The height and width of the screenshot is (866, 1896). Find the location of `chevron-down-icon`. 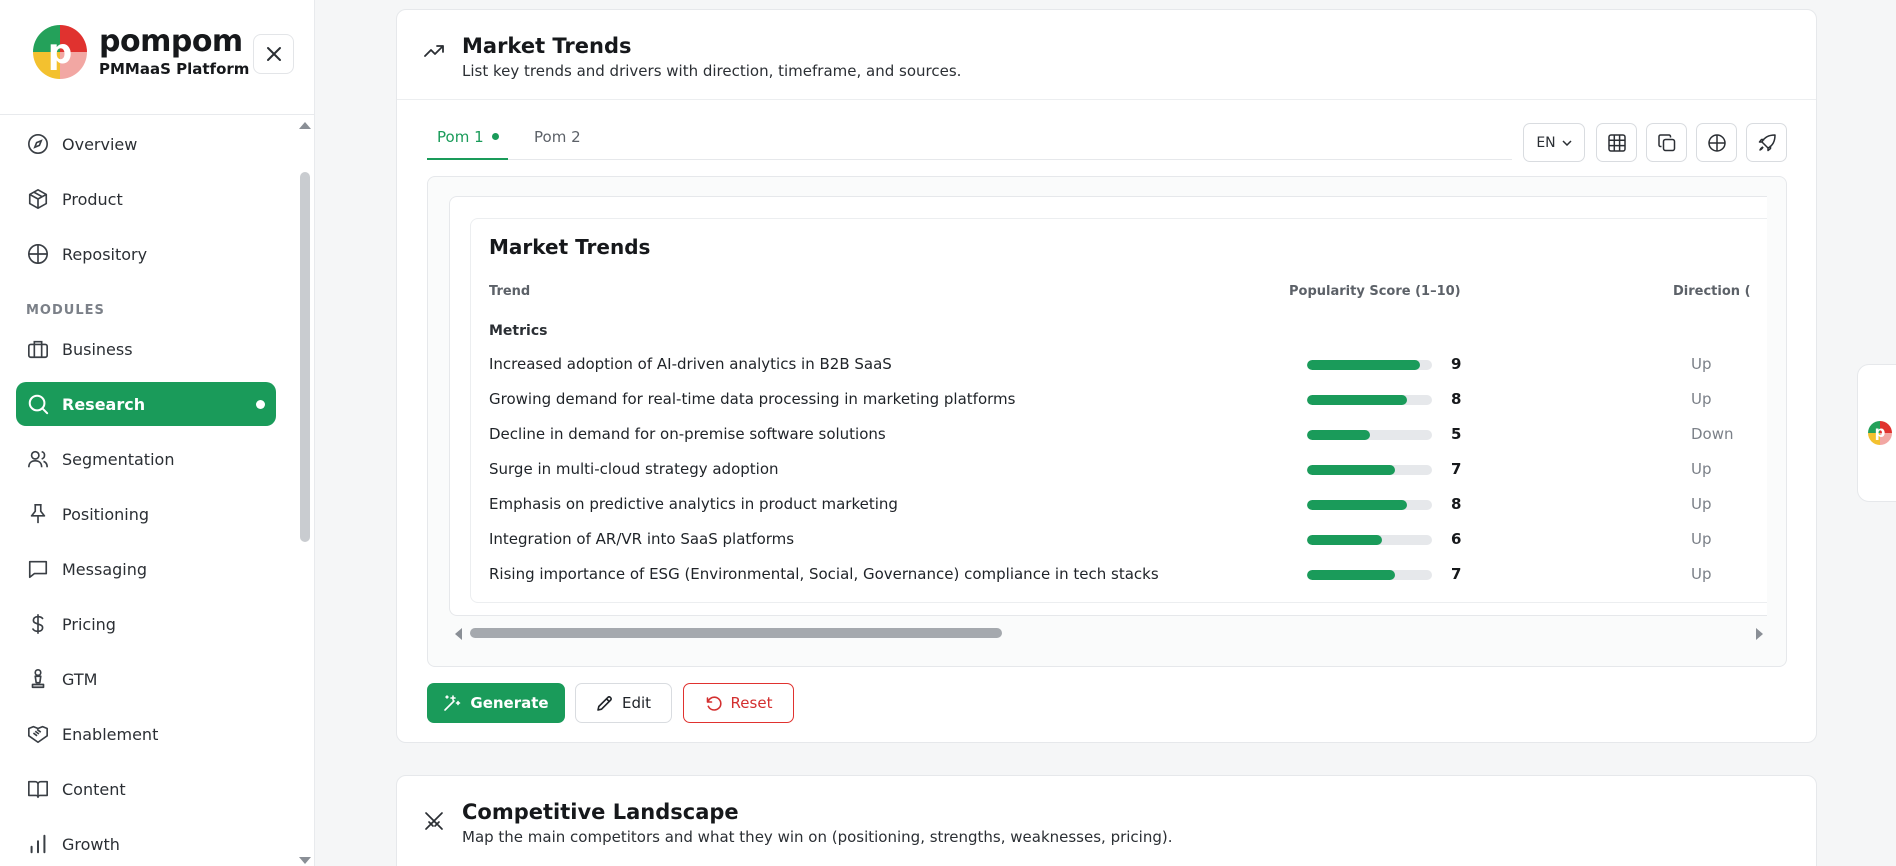

chevron-down-icon is located at coordinates (1567, 142).